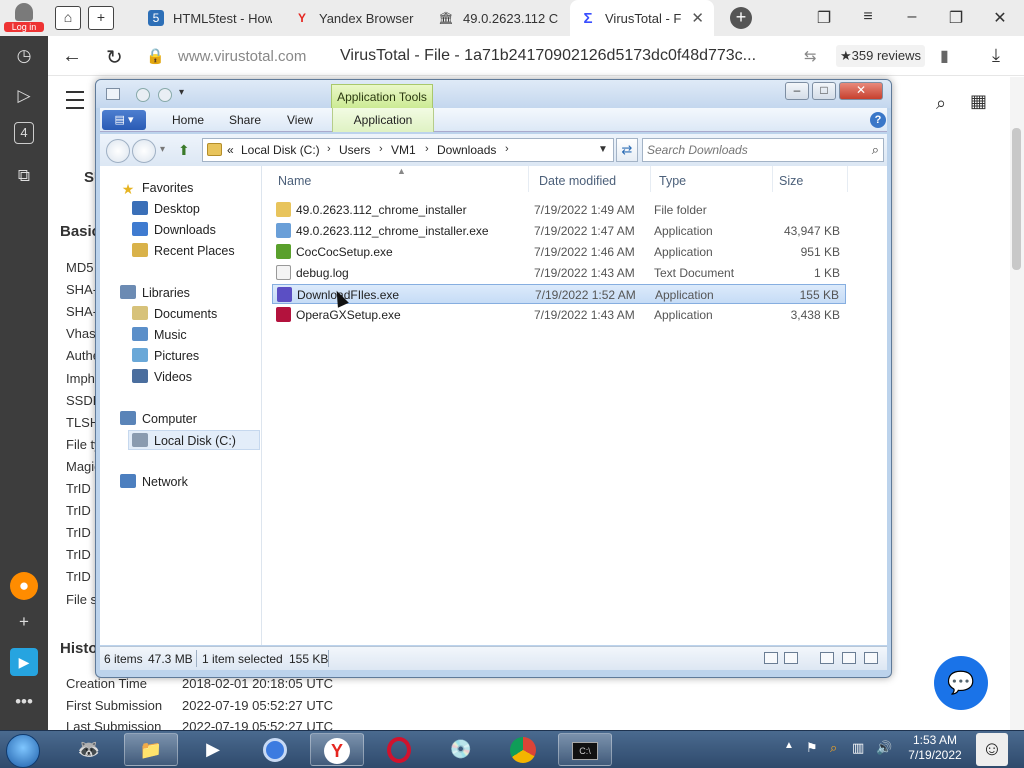 Image resolution: width=1024 pixels, height=768 pixels. What do you see at coordinates (399, 749) in the screenshot?
I see `opera-taskbar-icon` at bounding box center [399, 749].